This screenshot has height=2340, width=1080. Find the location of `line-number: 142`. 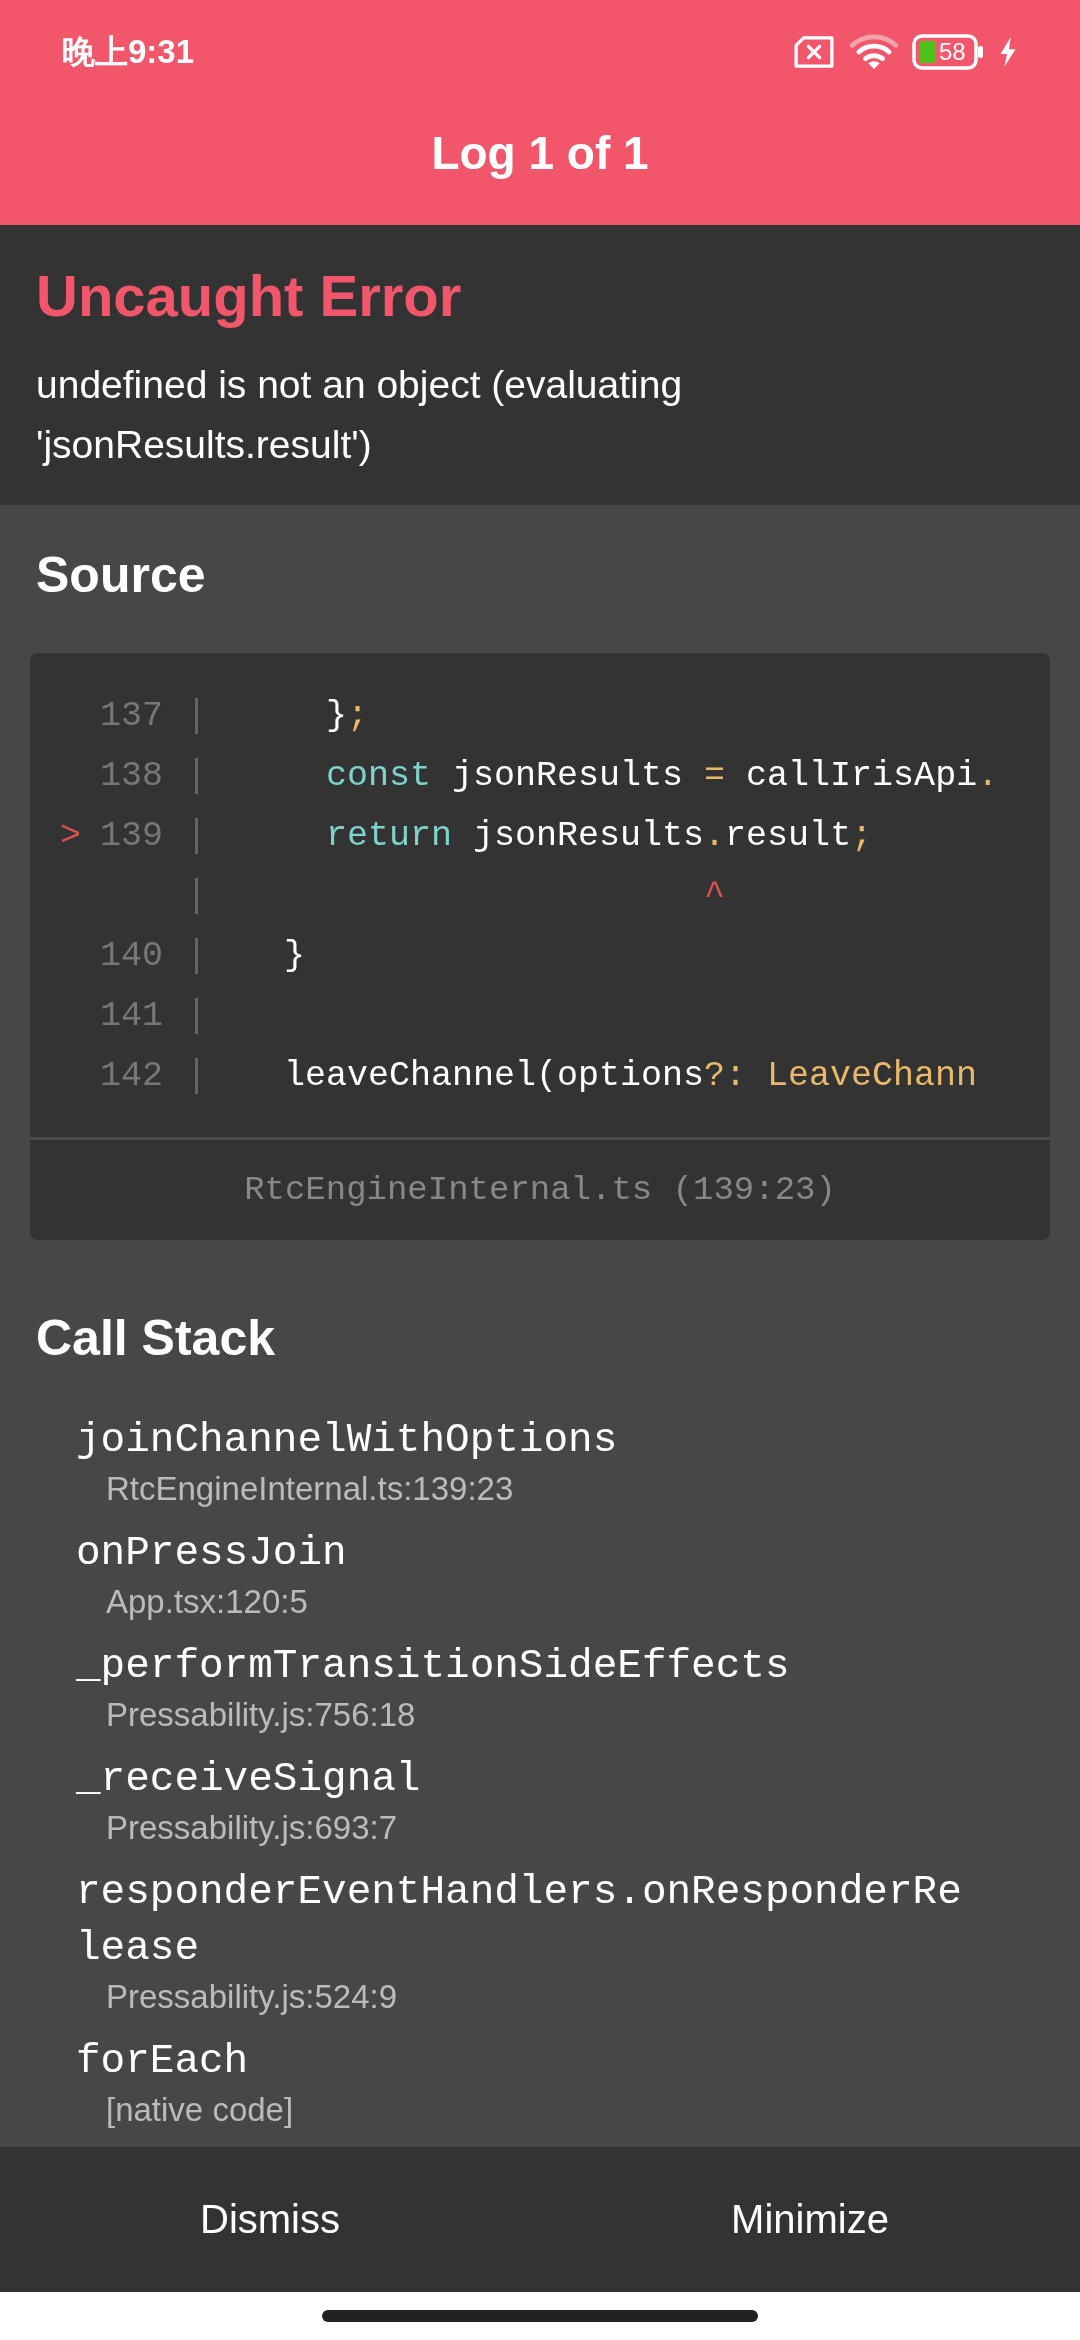

line-number: 142 is located at coordinates (131, 1076).